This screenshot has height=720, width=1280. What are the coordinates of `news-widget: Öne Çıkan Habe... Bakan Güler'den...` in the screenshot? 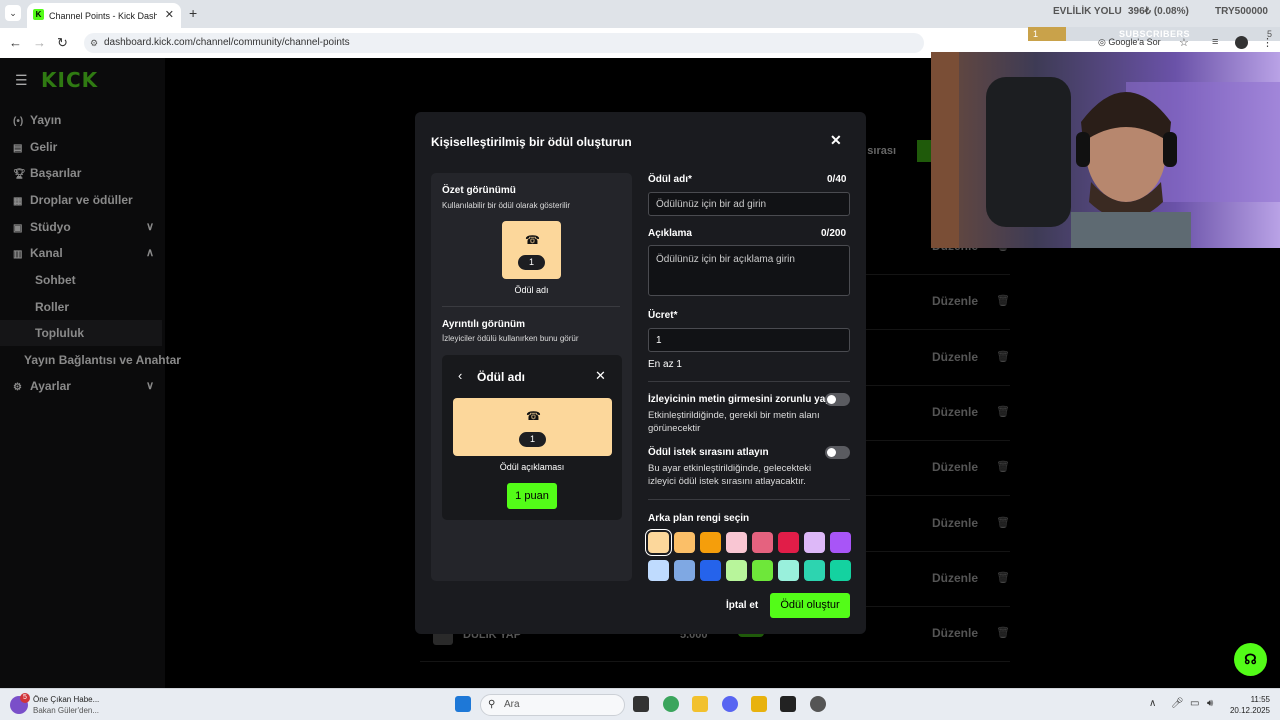 It's located at (66, 705).